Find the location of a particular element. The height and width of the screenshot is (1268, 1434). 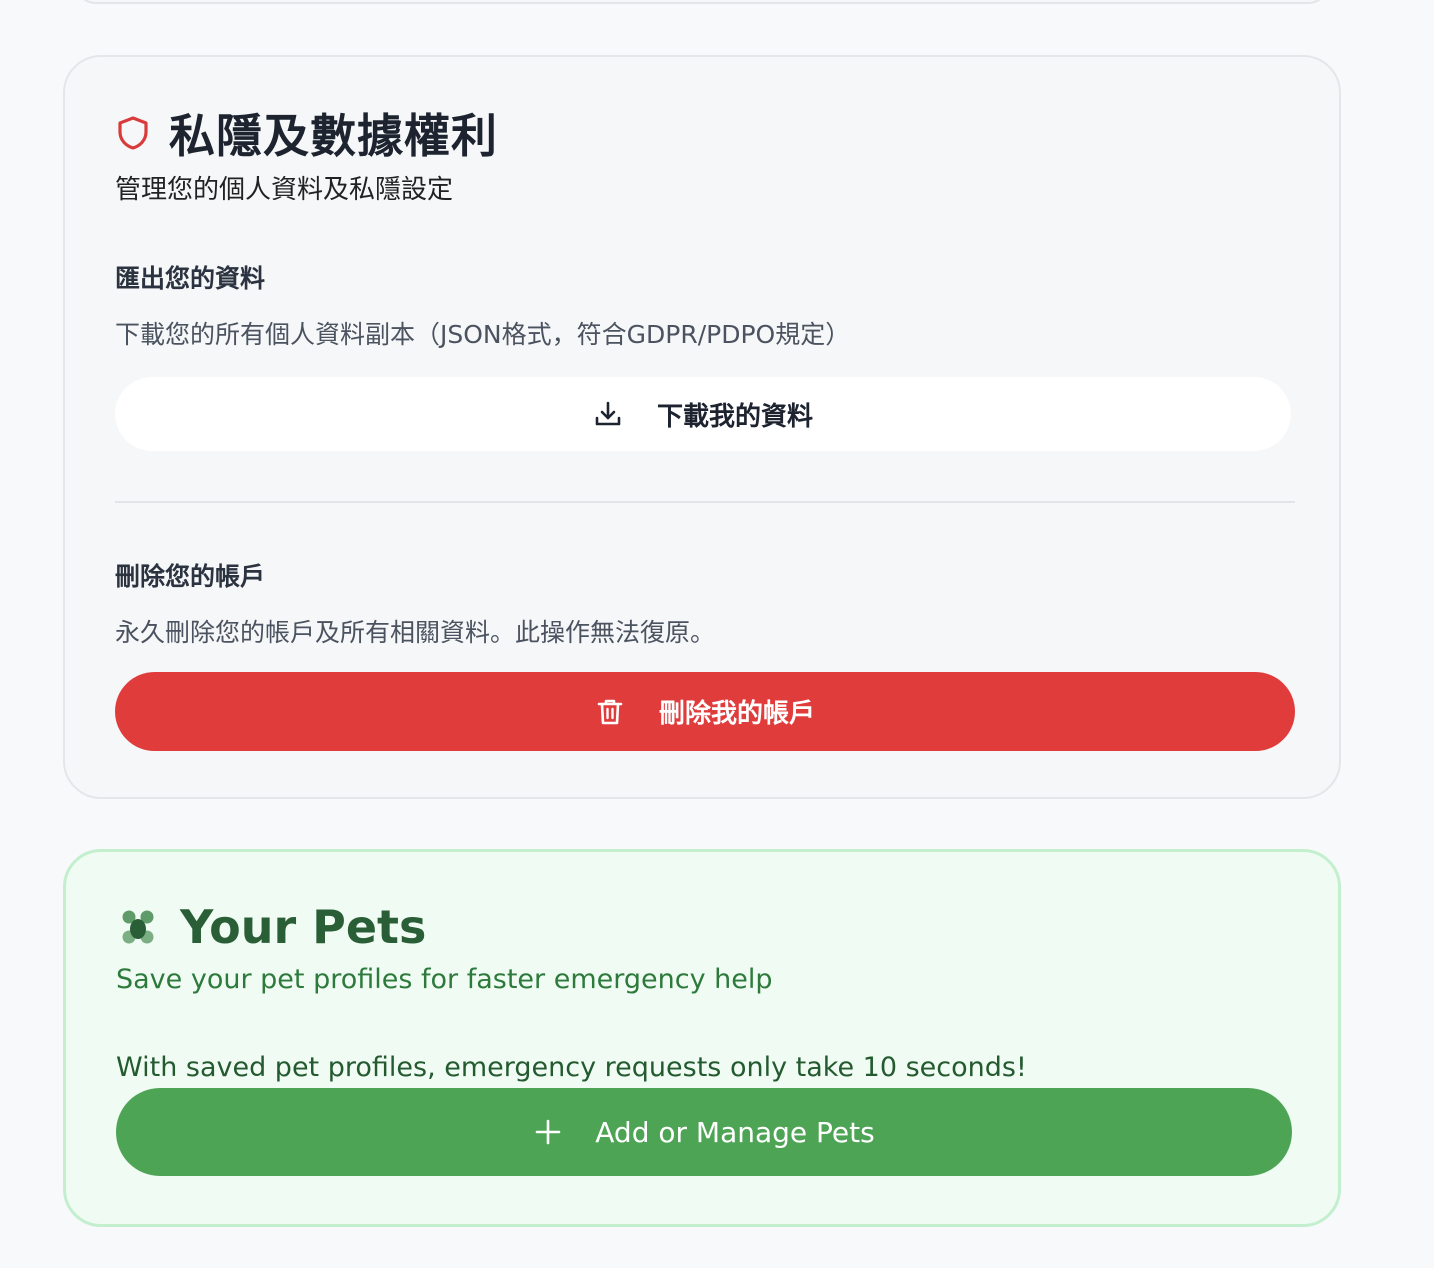

section-divider is located at coordinates (705, 502).